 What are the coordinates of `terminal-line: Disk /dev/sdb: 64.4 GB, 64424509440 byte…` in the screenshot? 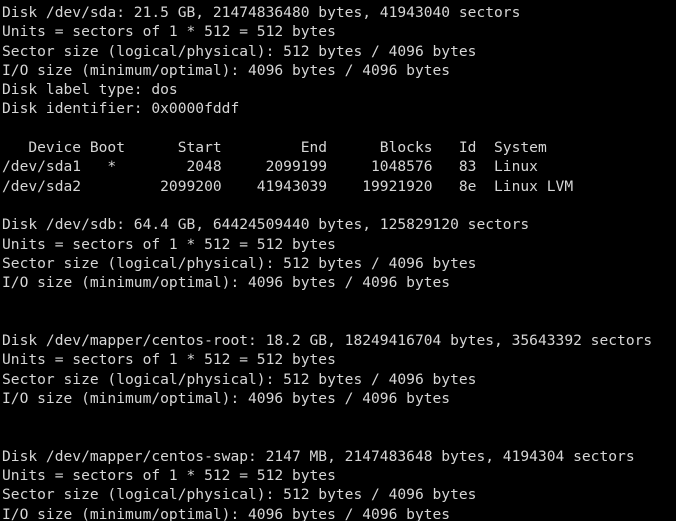 It's located at (266, 225).